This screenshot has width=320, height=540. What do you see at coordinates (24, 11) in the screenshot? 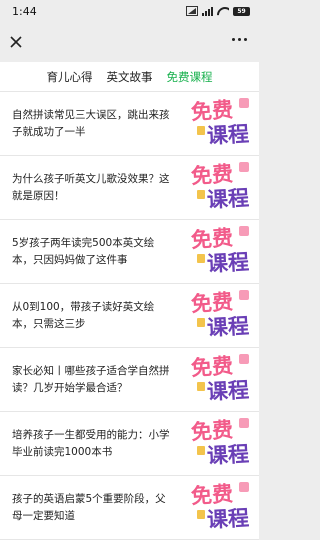
I see `status-time: 1:44` at bounding box center [24, 11].